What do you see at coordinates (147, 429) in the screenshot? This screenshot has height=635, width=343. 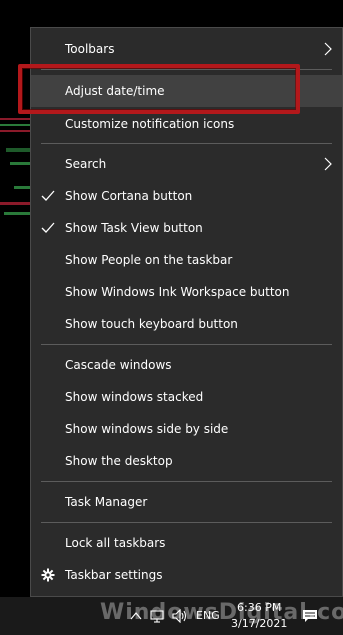 I see `menu-item-label: Show windows side by side` at bounding box center [147, 429].